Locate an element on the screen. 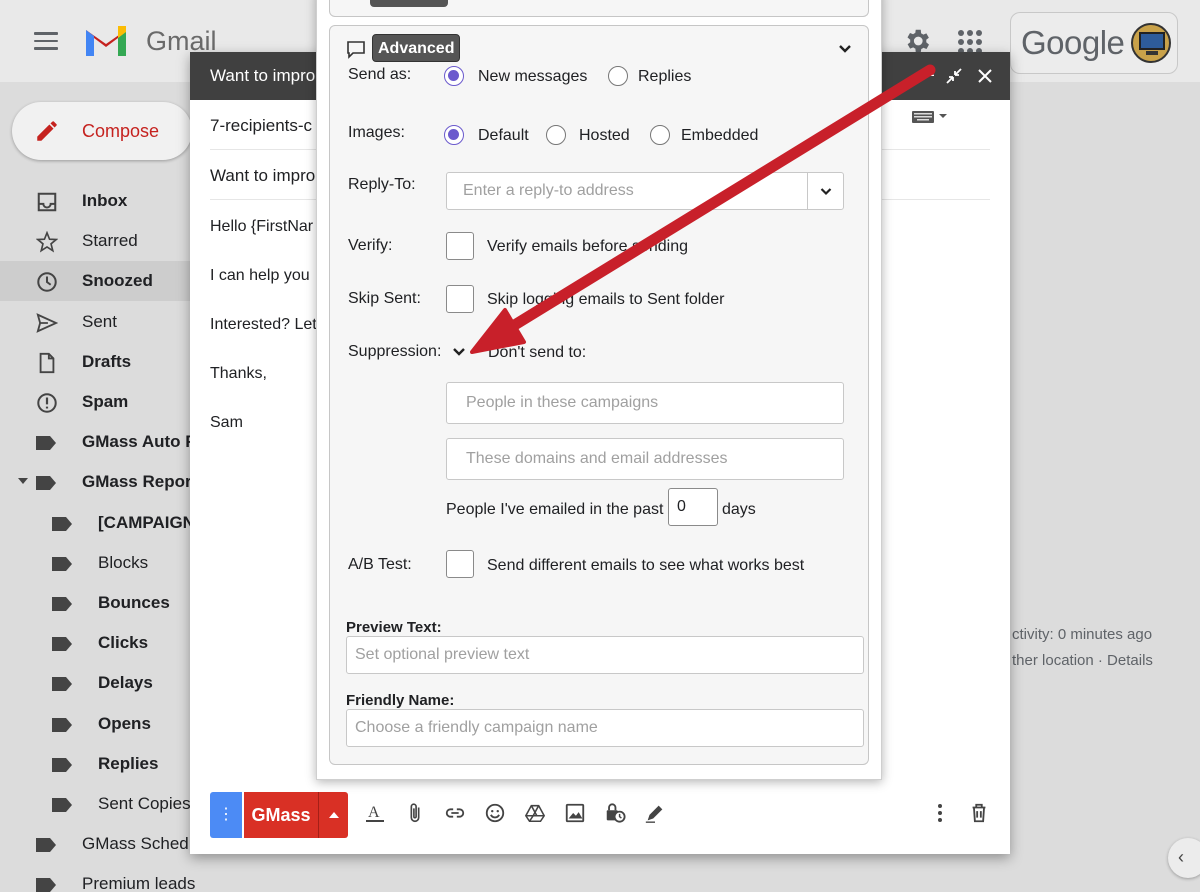  attach-file-icon is located at coordinates (415, 813).